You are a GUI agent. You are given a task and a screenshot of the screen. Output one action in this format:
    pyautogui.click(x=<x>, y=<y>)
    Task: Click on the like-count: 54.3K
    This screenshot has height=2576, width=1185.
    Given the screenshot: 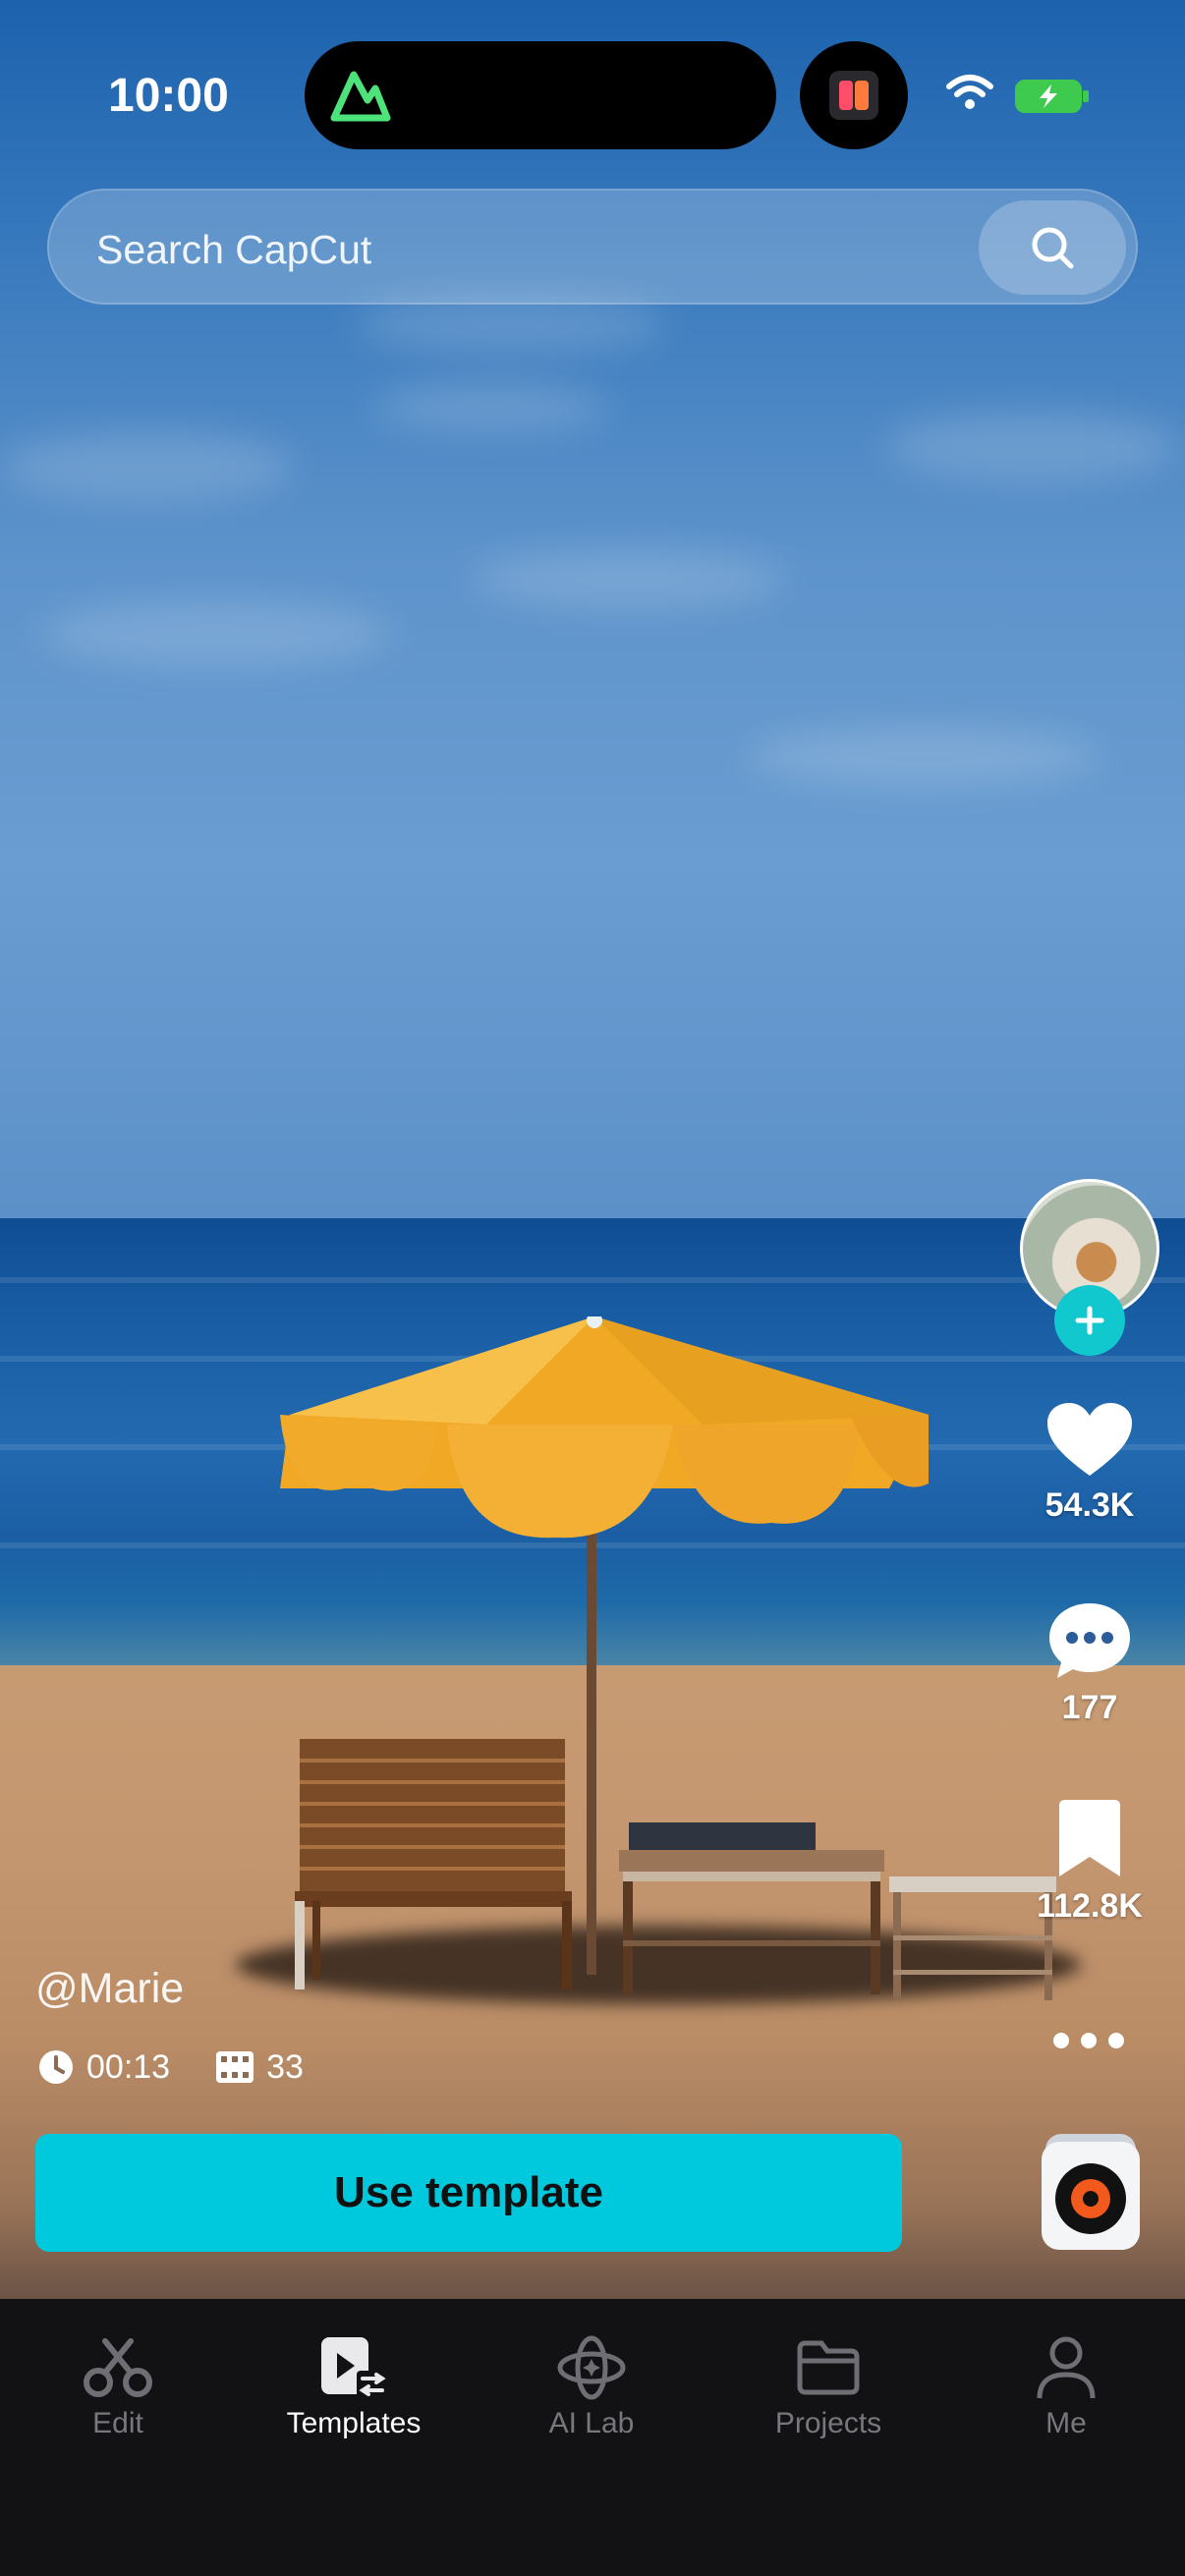 What is the action you would take?
    pyautogui.click(x=1089, y=1505)
    